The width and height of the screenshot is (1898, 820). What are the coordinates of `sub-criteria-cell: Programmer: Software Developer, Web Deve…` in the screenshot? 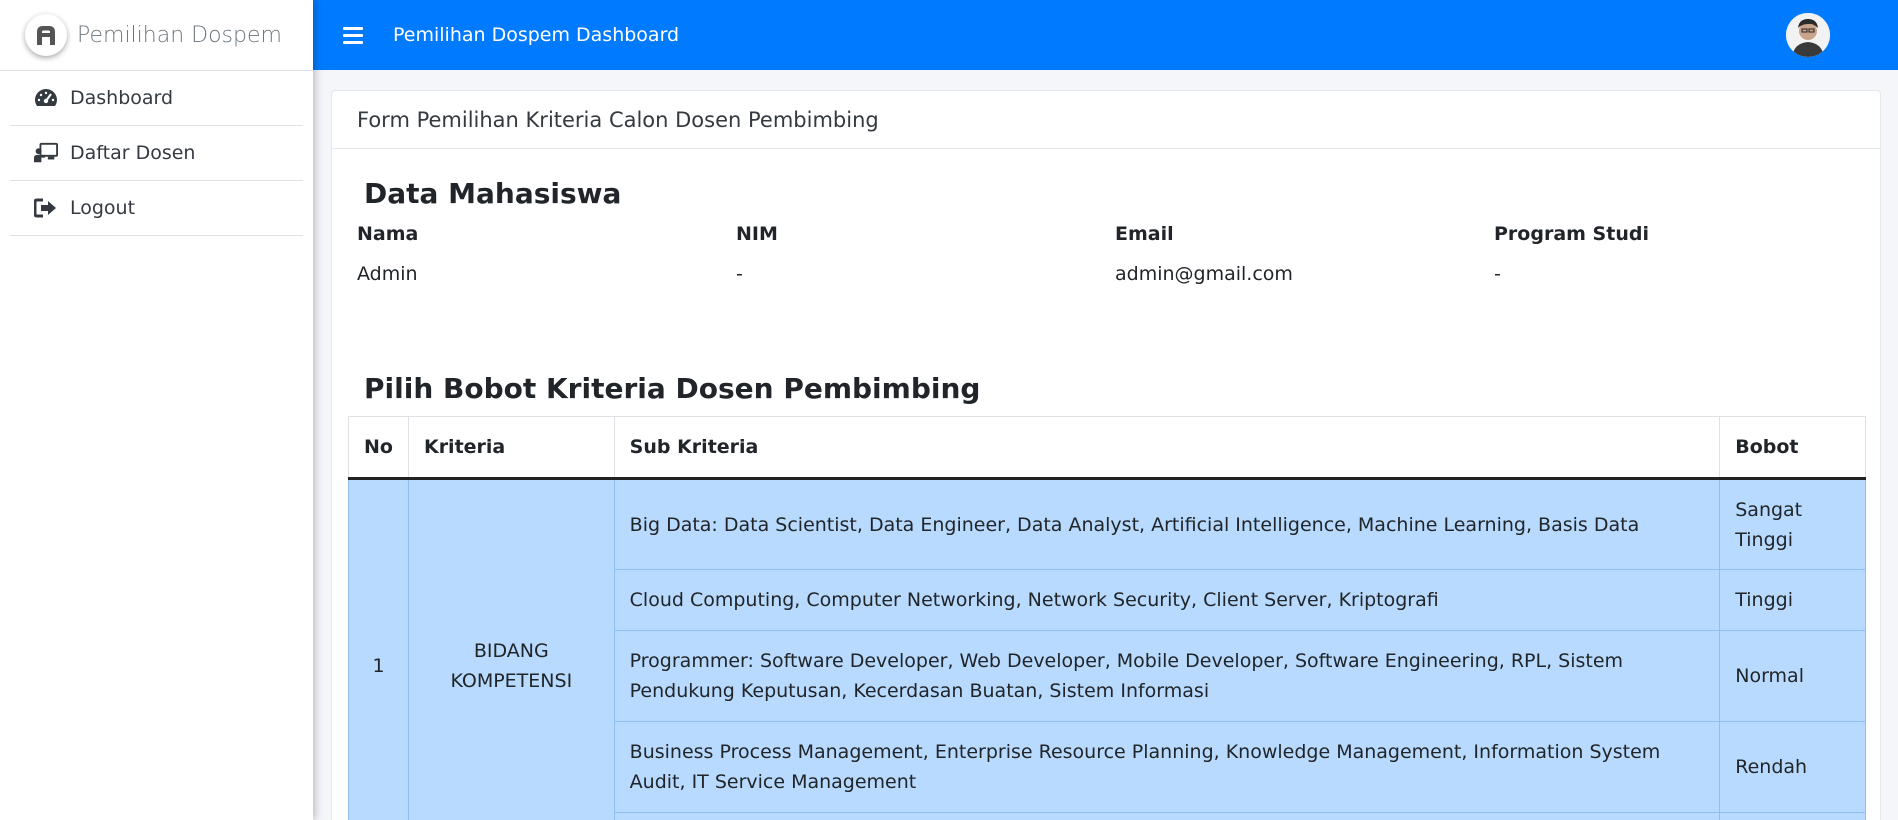 It's located at (1167, 676).